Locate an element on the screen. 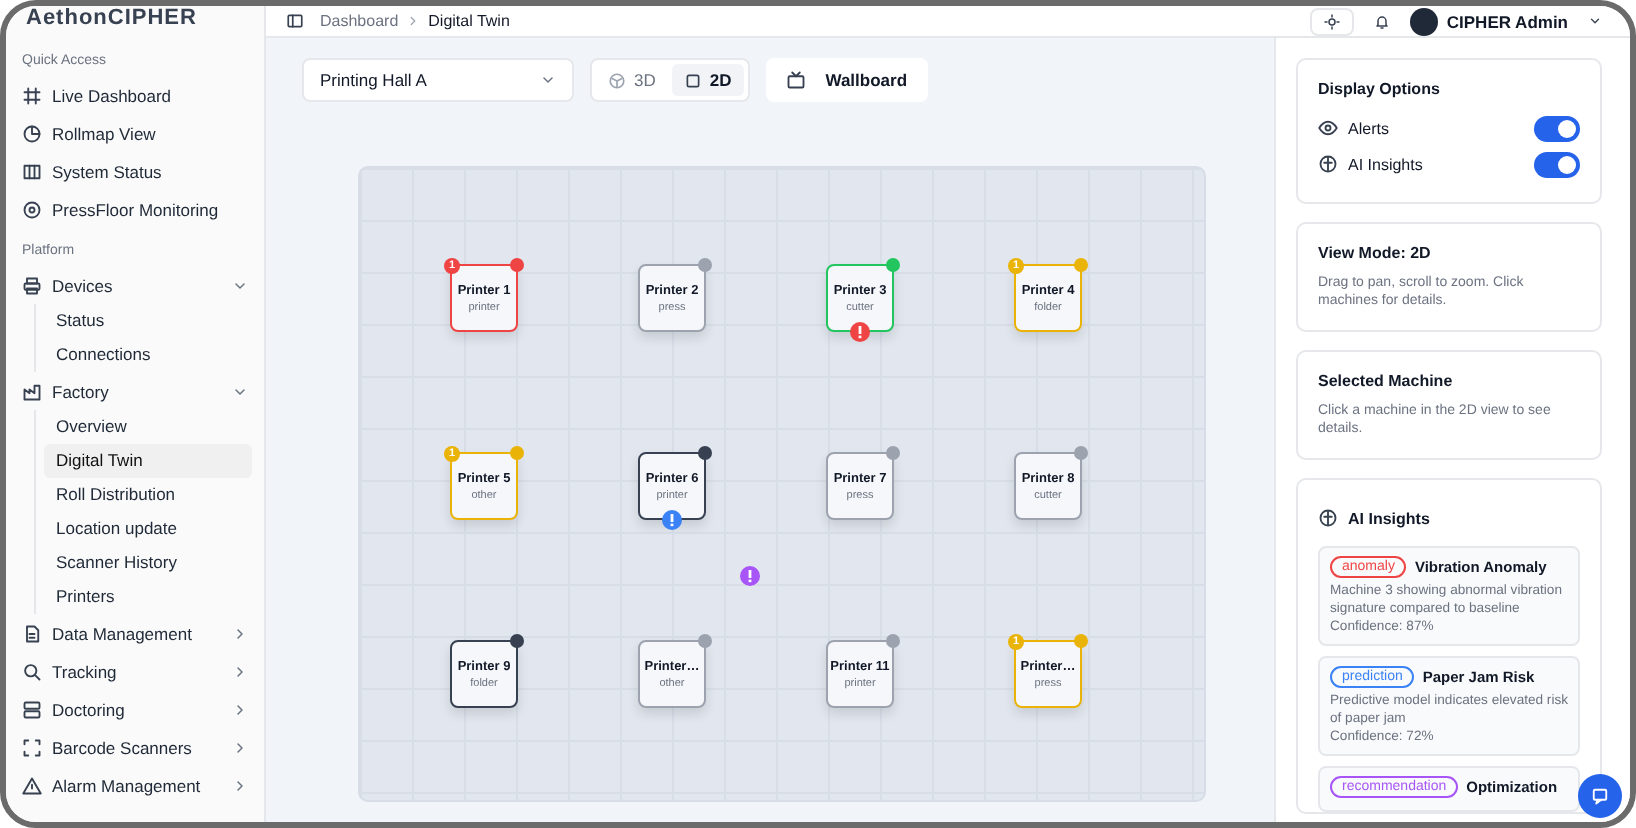  scan-frame-icon is located at coordinates (32, 747).